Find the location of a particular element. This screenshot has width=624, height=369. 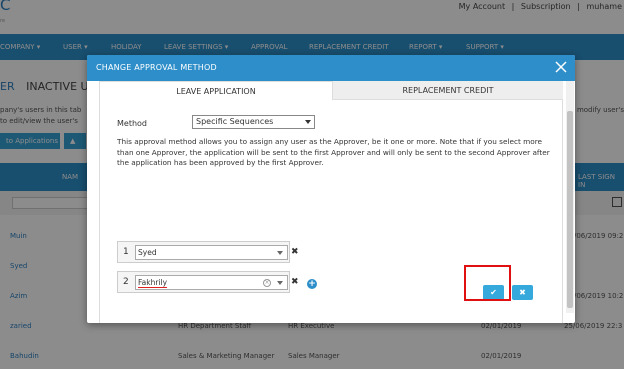

dialog-title: CHANGE APPROVAL METHOD is located at coordinates (331, 68).